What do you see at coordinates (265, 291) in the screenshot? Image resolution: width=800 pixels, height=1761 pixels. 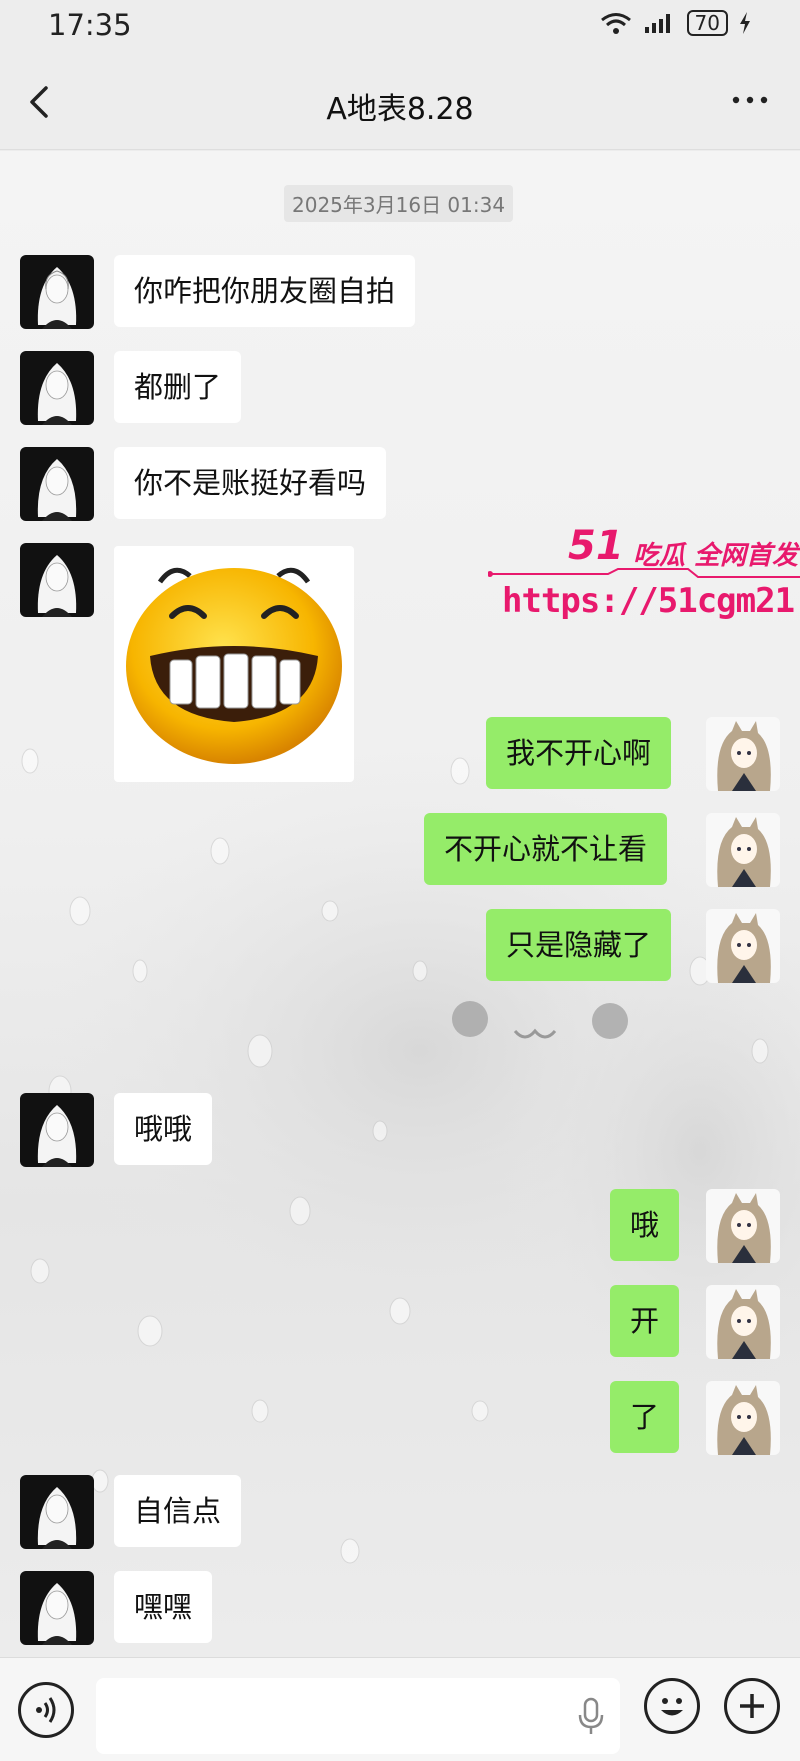 I see `message-bubble-incoming: 你咋把你朋友圈自拍` at bounding box center [265, 291].